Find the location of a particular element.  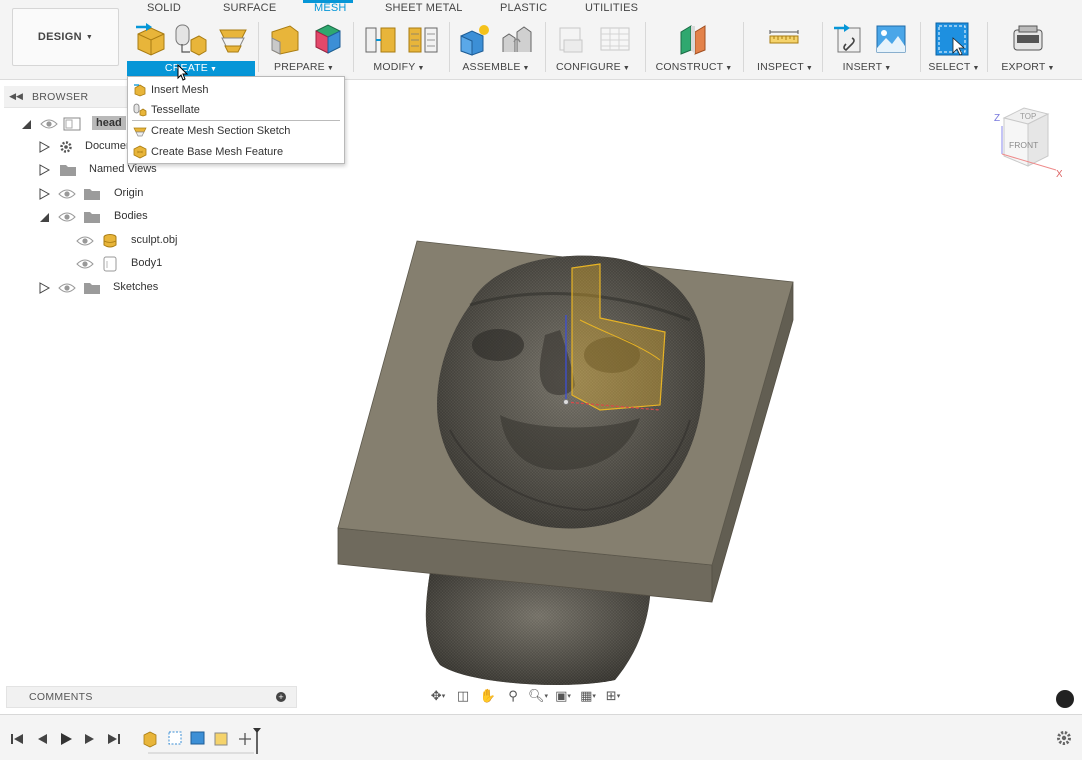

menu-item-label: Create Mesh Section Sketch is located at coordinates (221, 131).